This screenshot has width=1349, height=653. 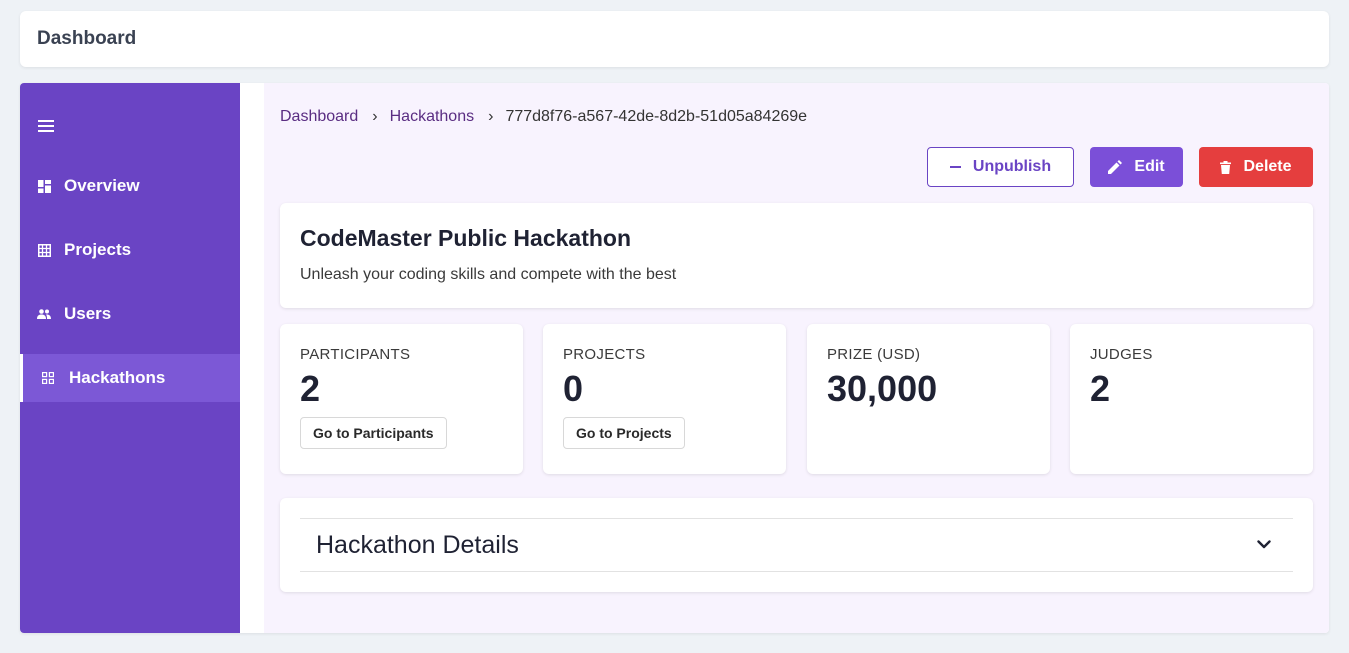 I want to click on top-bar-title: Dashboard, so click(x=87, y=38).